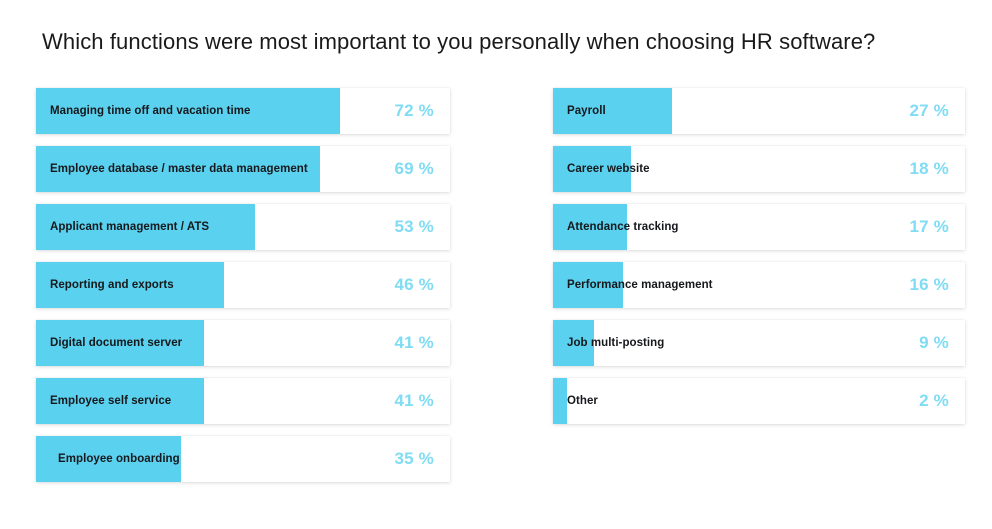 This screenshot has height=529, width=992. I want to click on bar-label: Reporting and exports, so click(112, 284).